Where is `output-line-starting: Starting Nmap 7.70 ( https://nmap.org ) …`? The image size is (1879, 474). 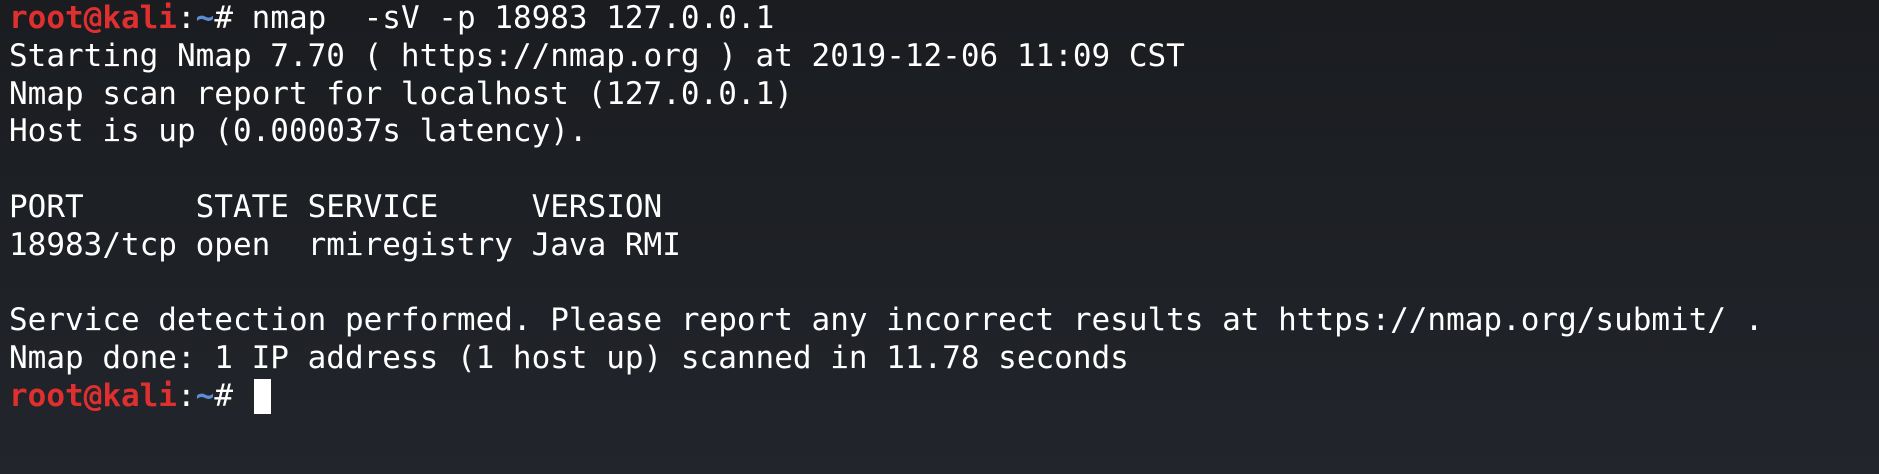
output-line-starting: Starting Nmap 7.70 ( https://nmap.org ) … is located at coordinates (597, 55).